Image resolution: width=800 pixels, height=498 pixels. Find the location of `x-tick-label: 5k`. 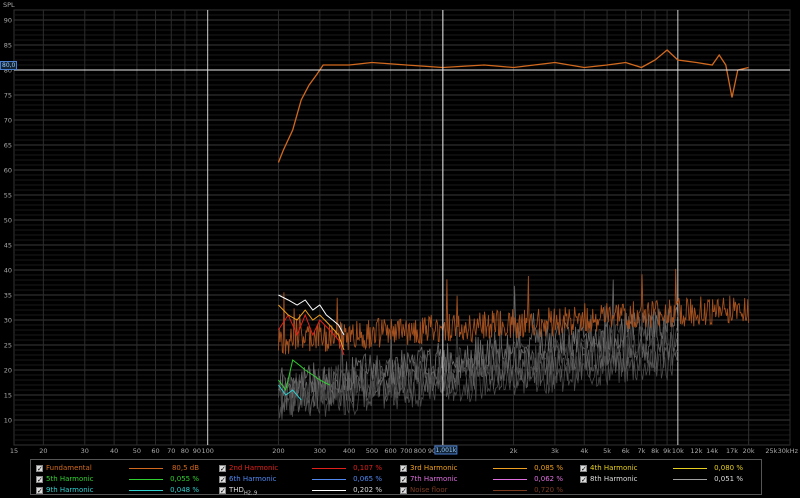

x-tick-label: 5k is located at coordinates (607, 451).